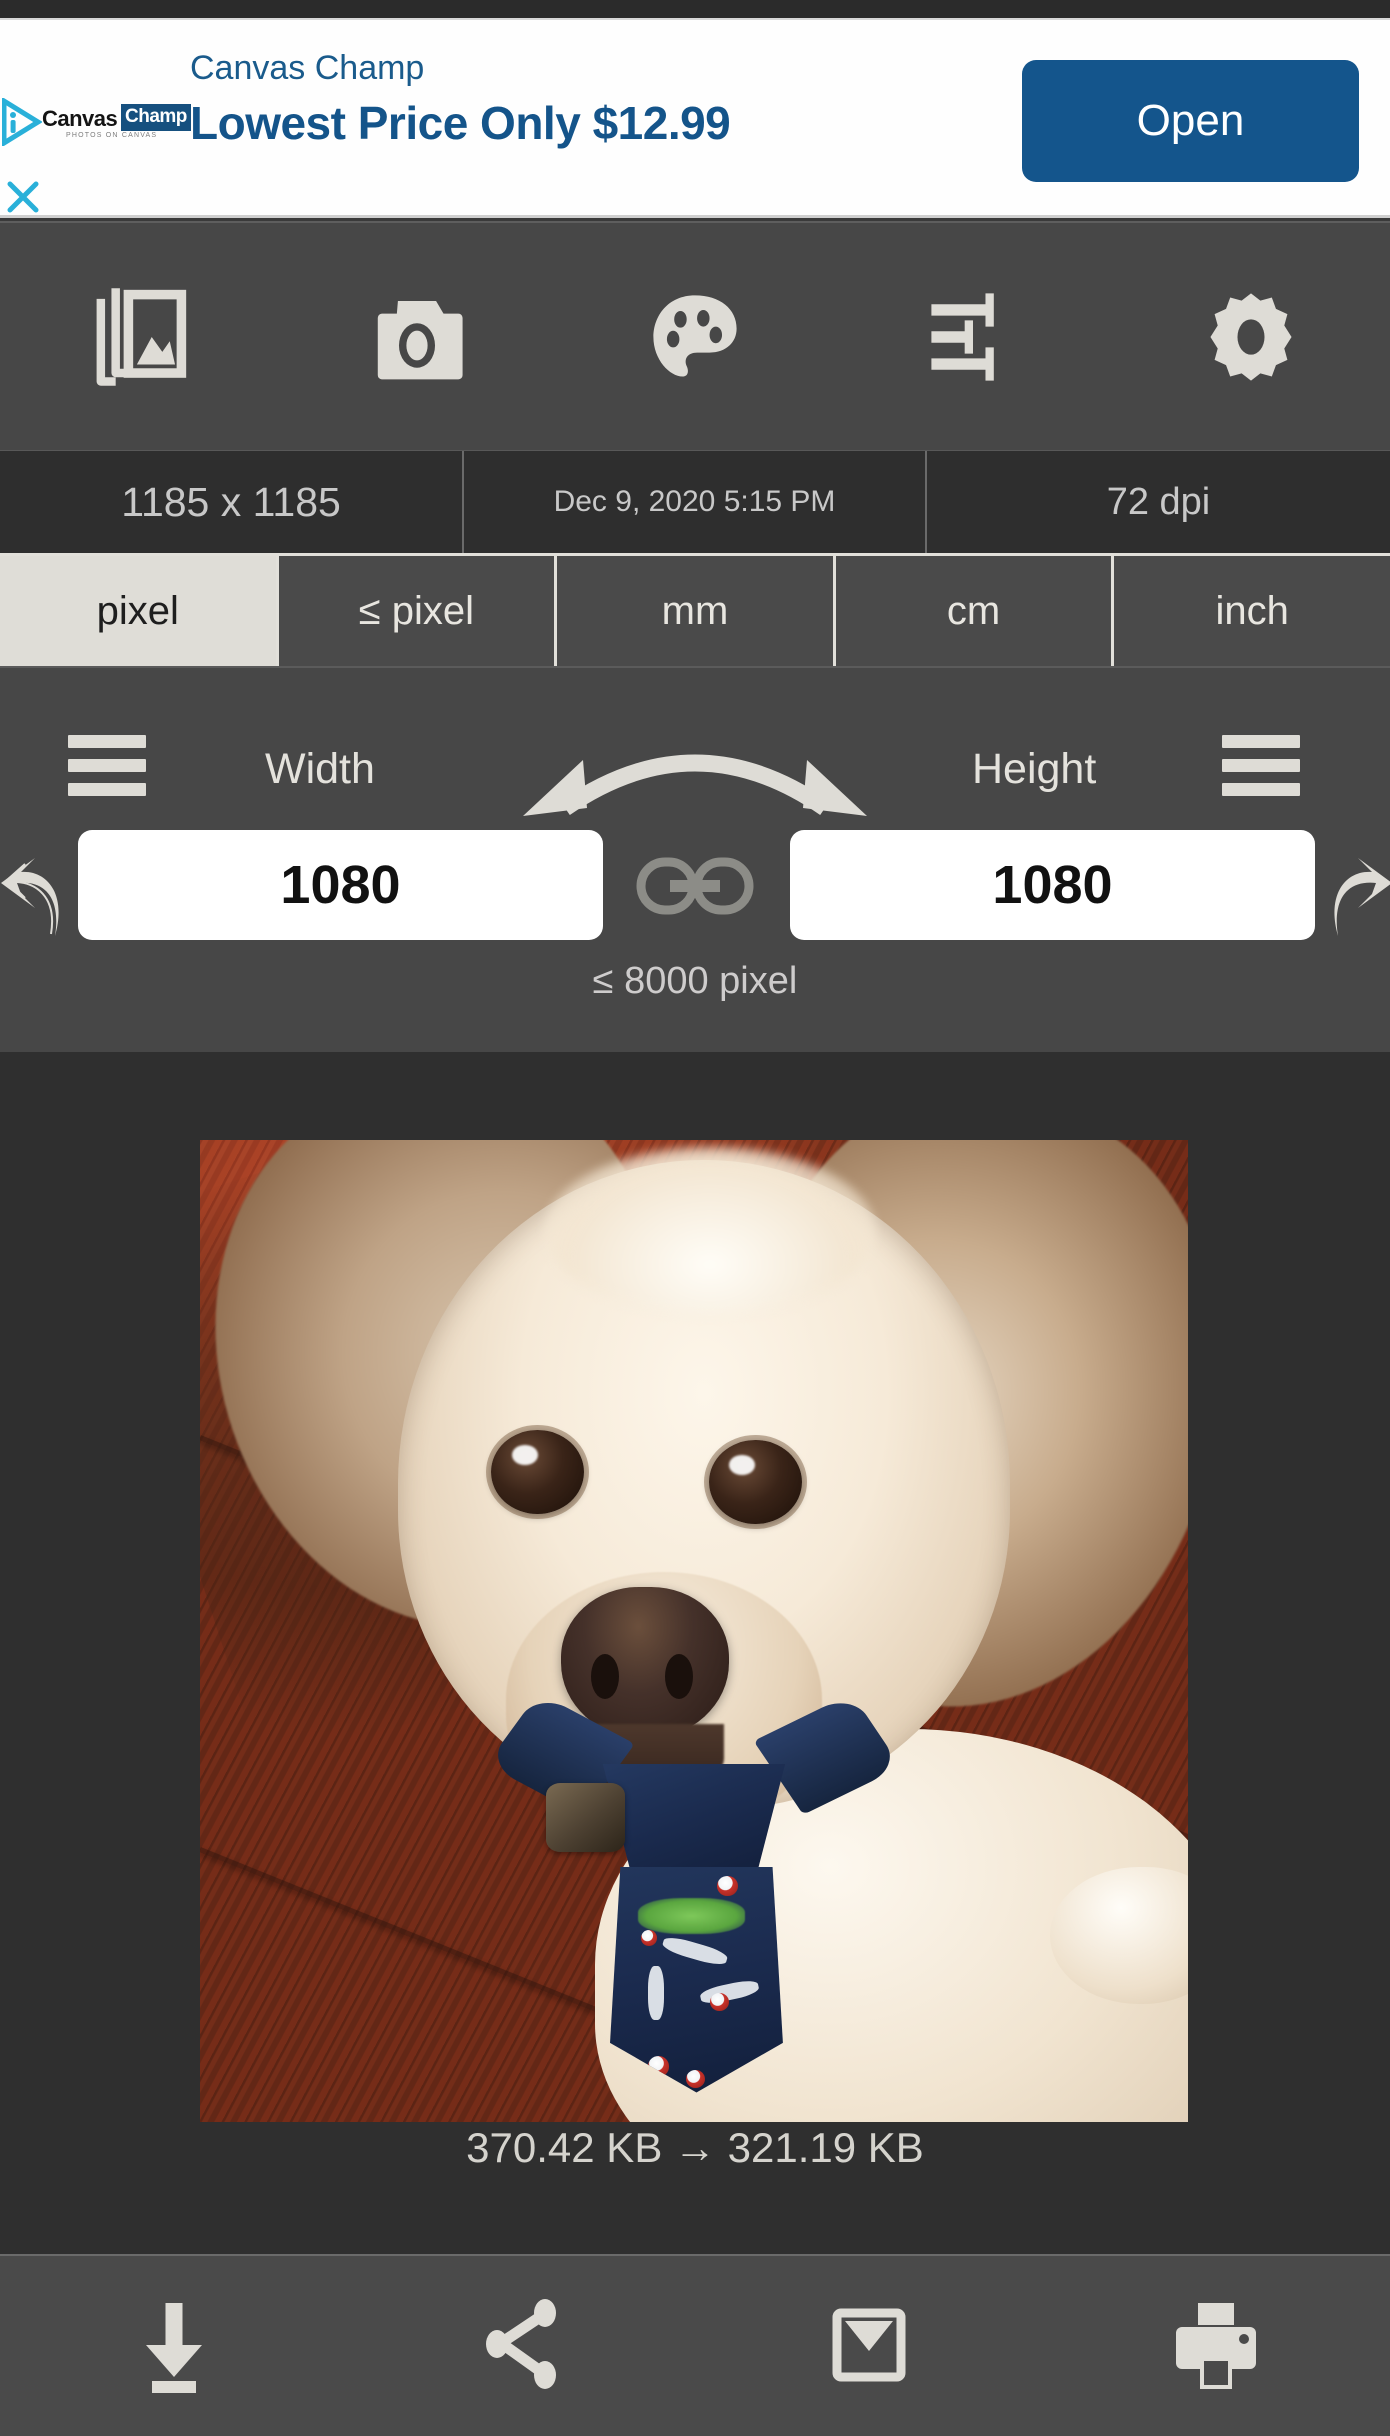 The width and height of the screenshot is (1390, 2436). I want to click on email-icon, so click(869, 2346).